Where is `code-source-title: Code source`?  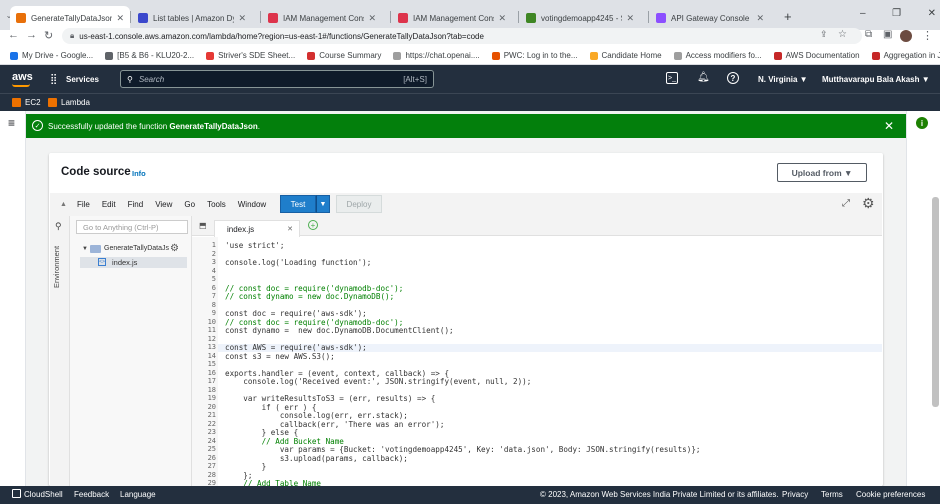 code-source-title: Code source is located at coordinates (96, 172).